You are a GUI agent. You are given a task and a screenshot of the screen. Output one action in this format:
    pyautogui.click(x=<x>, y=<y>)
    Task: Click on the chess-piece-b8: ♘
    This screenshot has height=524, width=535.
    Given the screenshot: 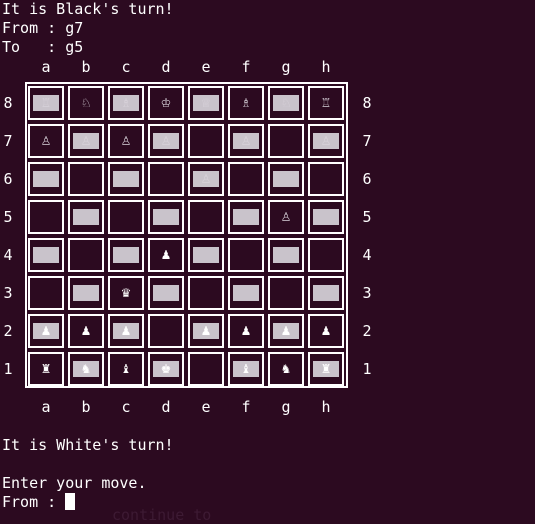 What is the action you would take?
    pyautogui.click(x=86, y=103)
    